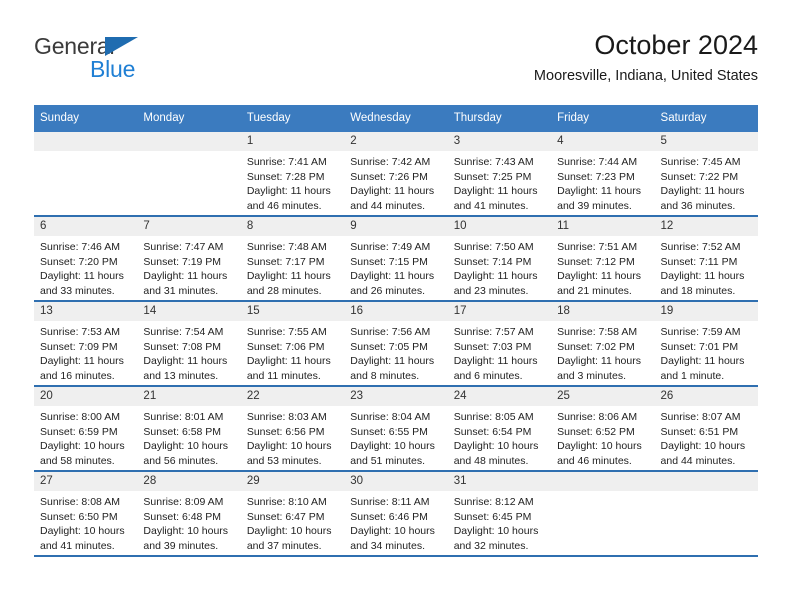 This screenshot has height=612, width=792. What do you see at coordinates (182, 516) in the screenshot?
I see `sunset-time: Sunset: 6:48 PM` at bounding box center [182, 516].